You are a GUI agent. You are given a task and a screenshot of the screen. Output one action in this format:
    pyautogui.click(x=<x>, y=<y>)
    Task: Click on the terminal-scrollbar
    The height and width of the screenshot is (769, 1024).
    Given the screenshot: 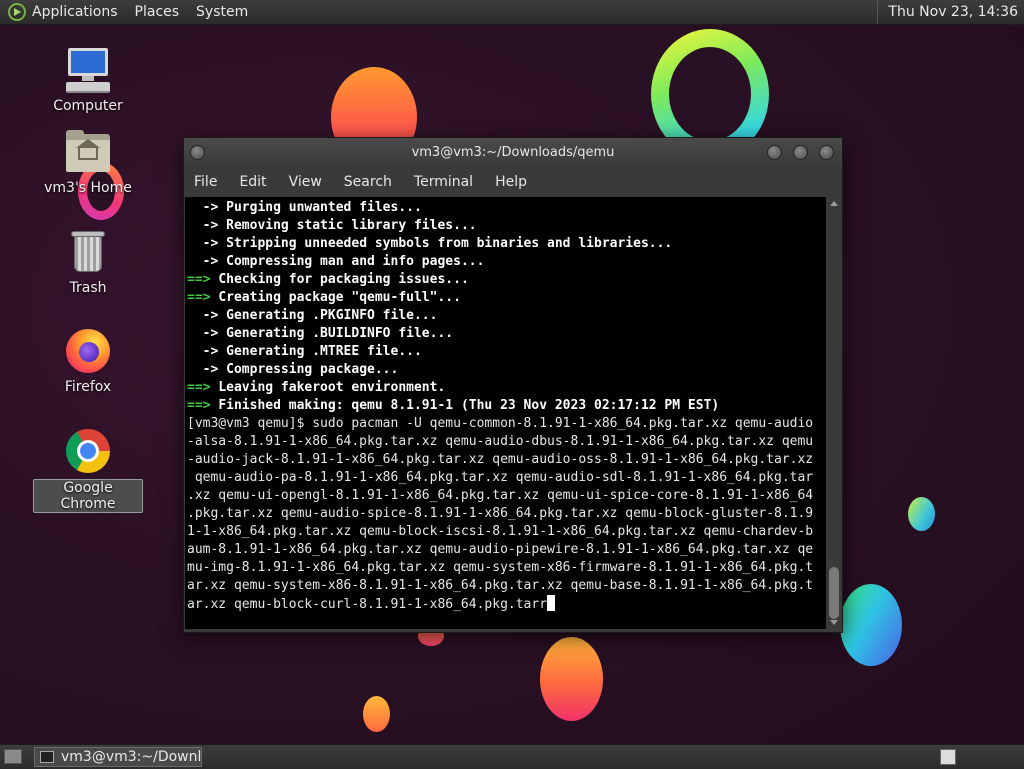 What is the action you would take?
    pyautogui.click(x=834, y=413)
    